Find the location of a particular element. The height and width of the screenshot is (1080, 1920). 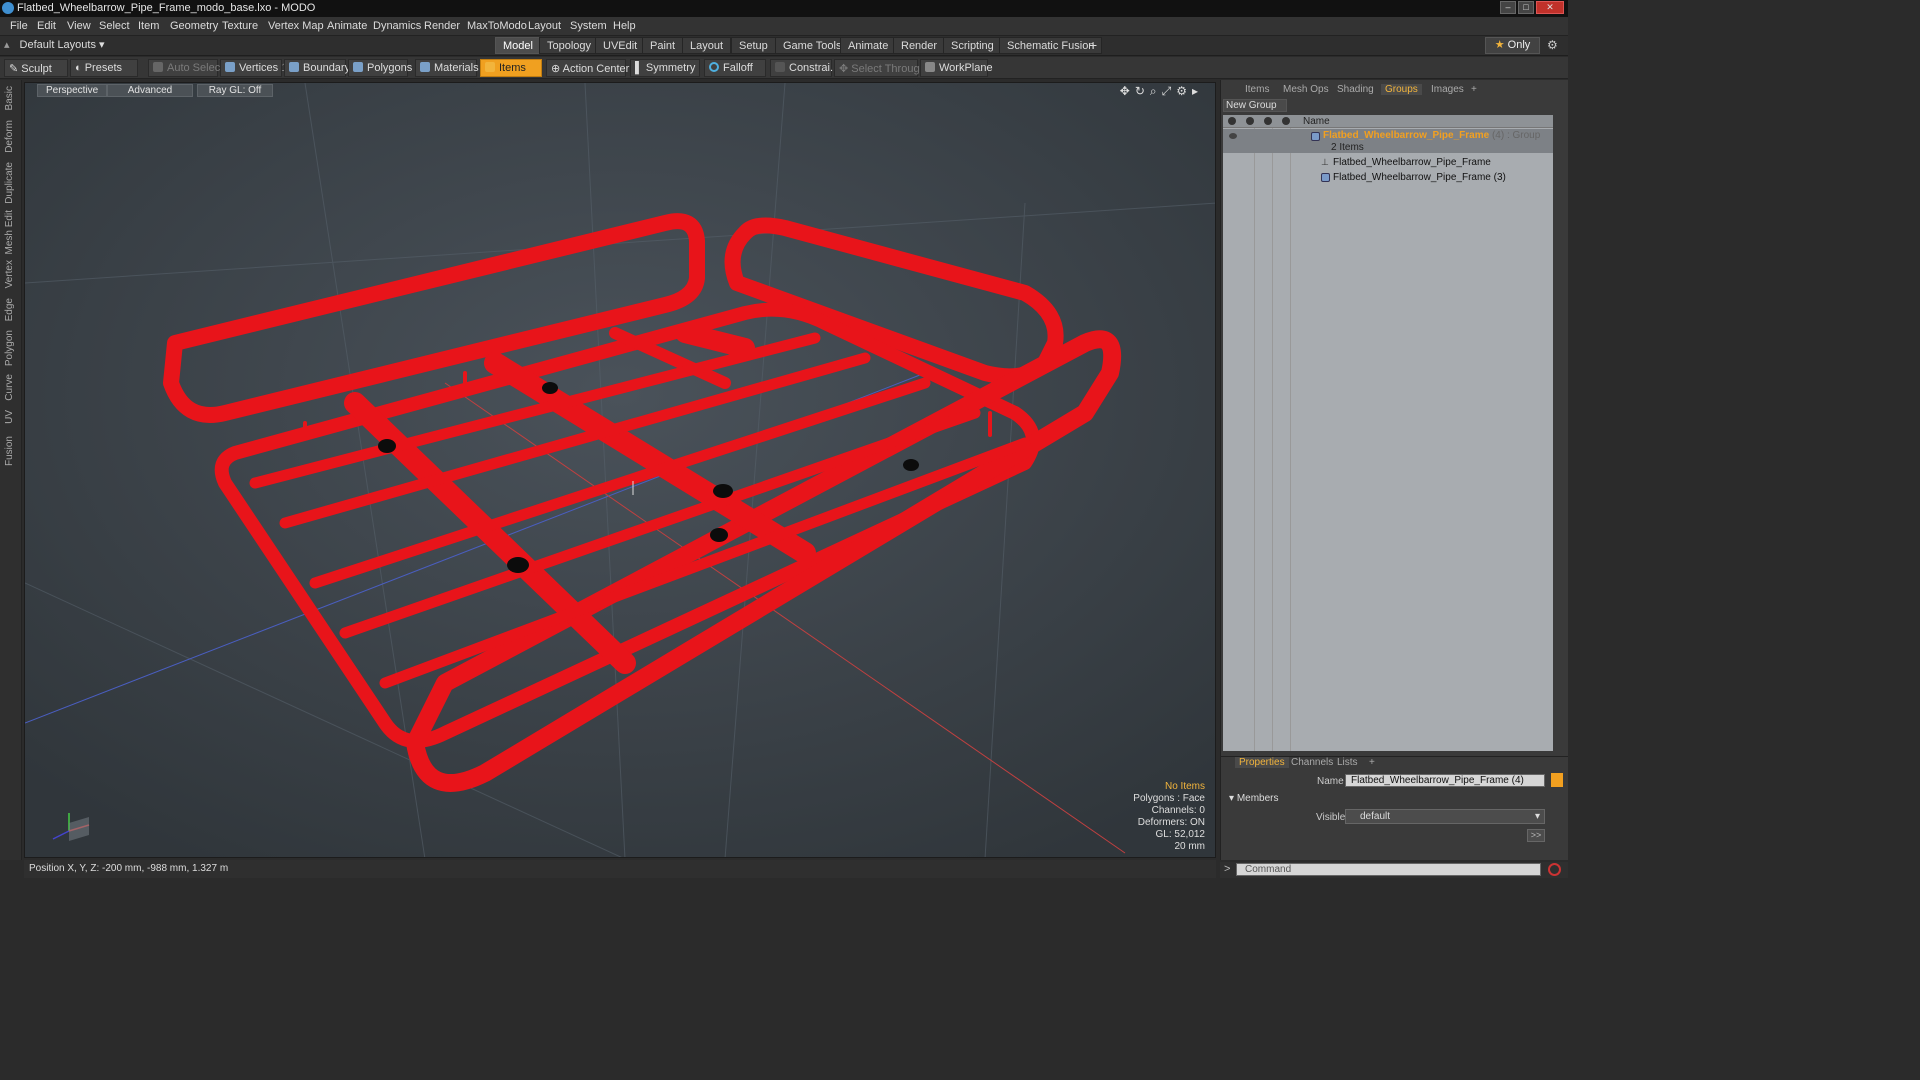

tab-images: Images is located at coordinates (1447, 89).